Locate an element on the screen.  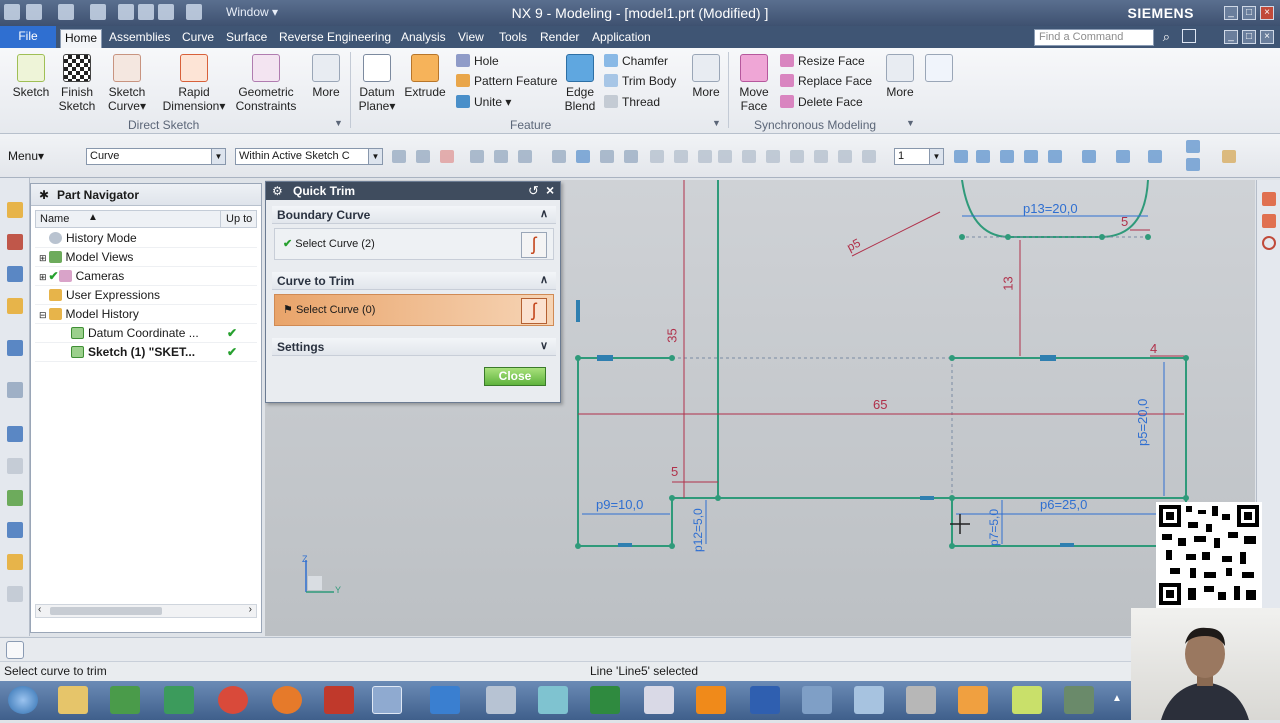
system-scenes-icon is located at coordinates (15, 594).